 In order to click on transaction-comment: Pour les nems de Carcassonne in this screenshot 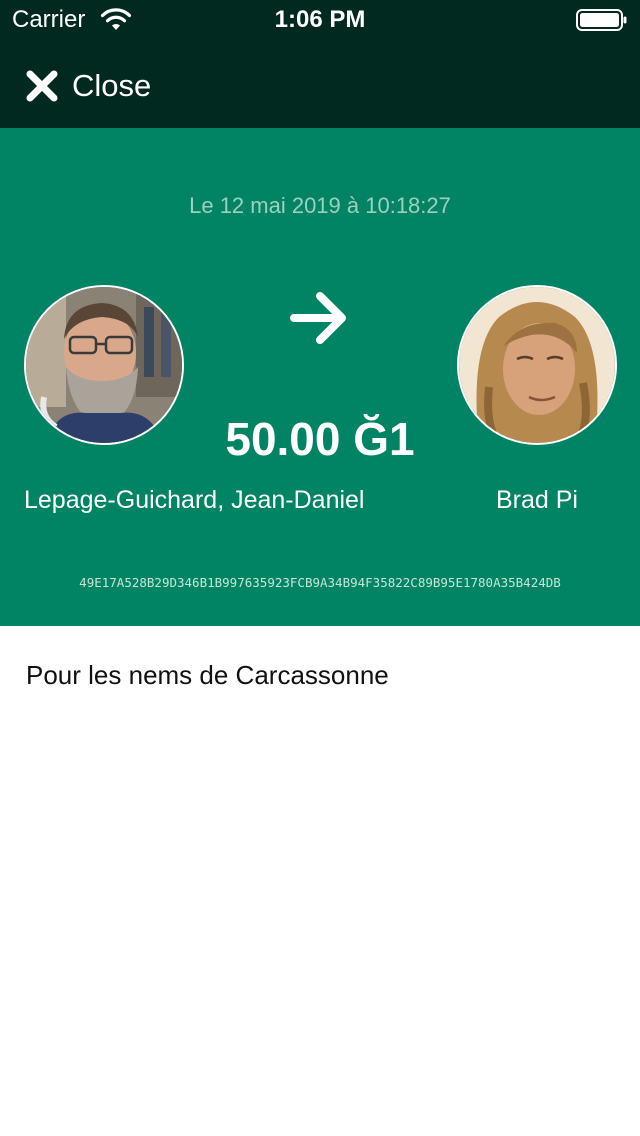, I will do `click(207, 675)`.